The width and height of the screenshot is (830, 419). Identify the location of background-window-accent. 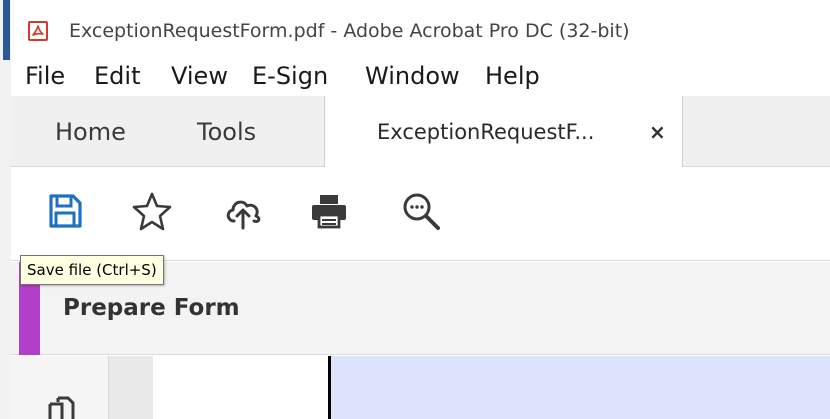
(6, 30).